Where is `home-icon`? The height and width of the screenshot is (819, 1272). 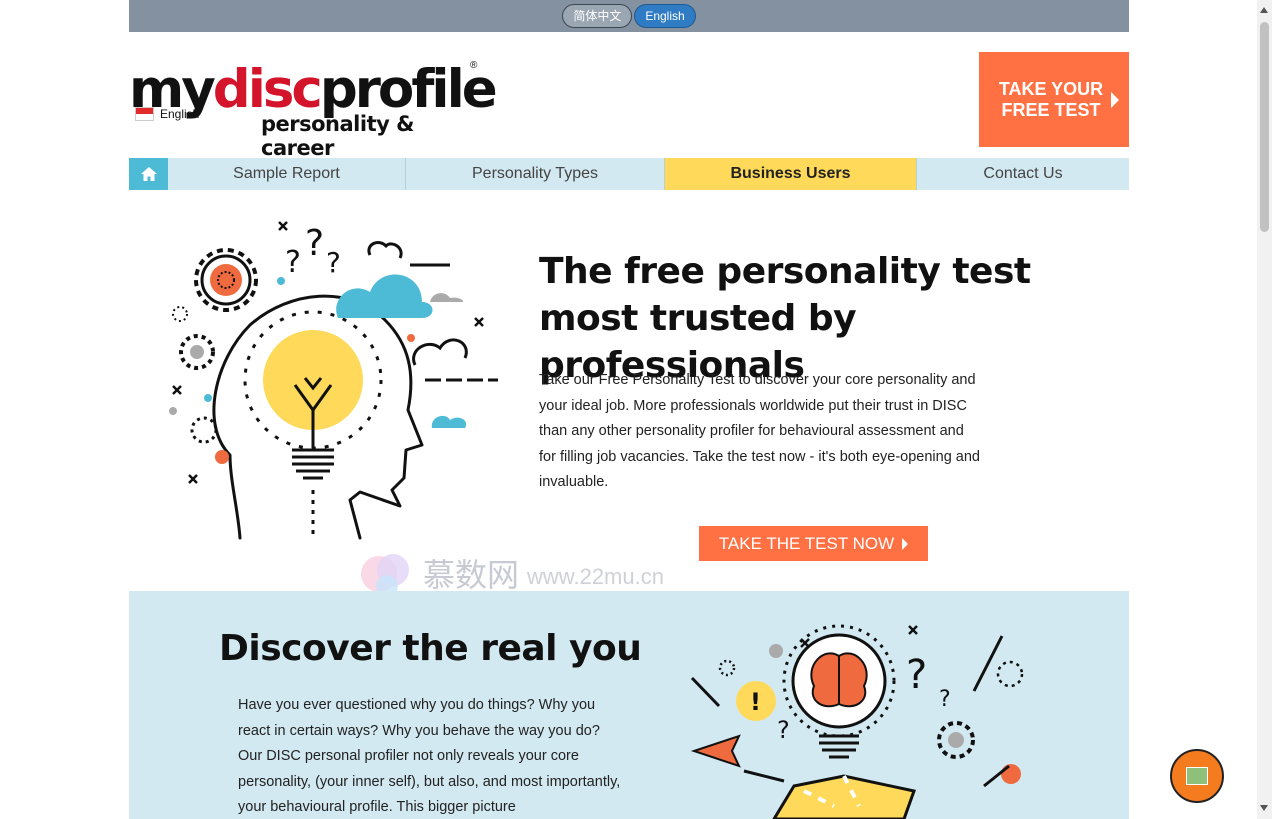
home-icon is located at coordinates (148, 174).